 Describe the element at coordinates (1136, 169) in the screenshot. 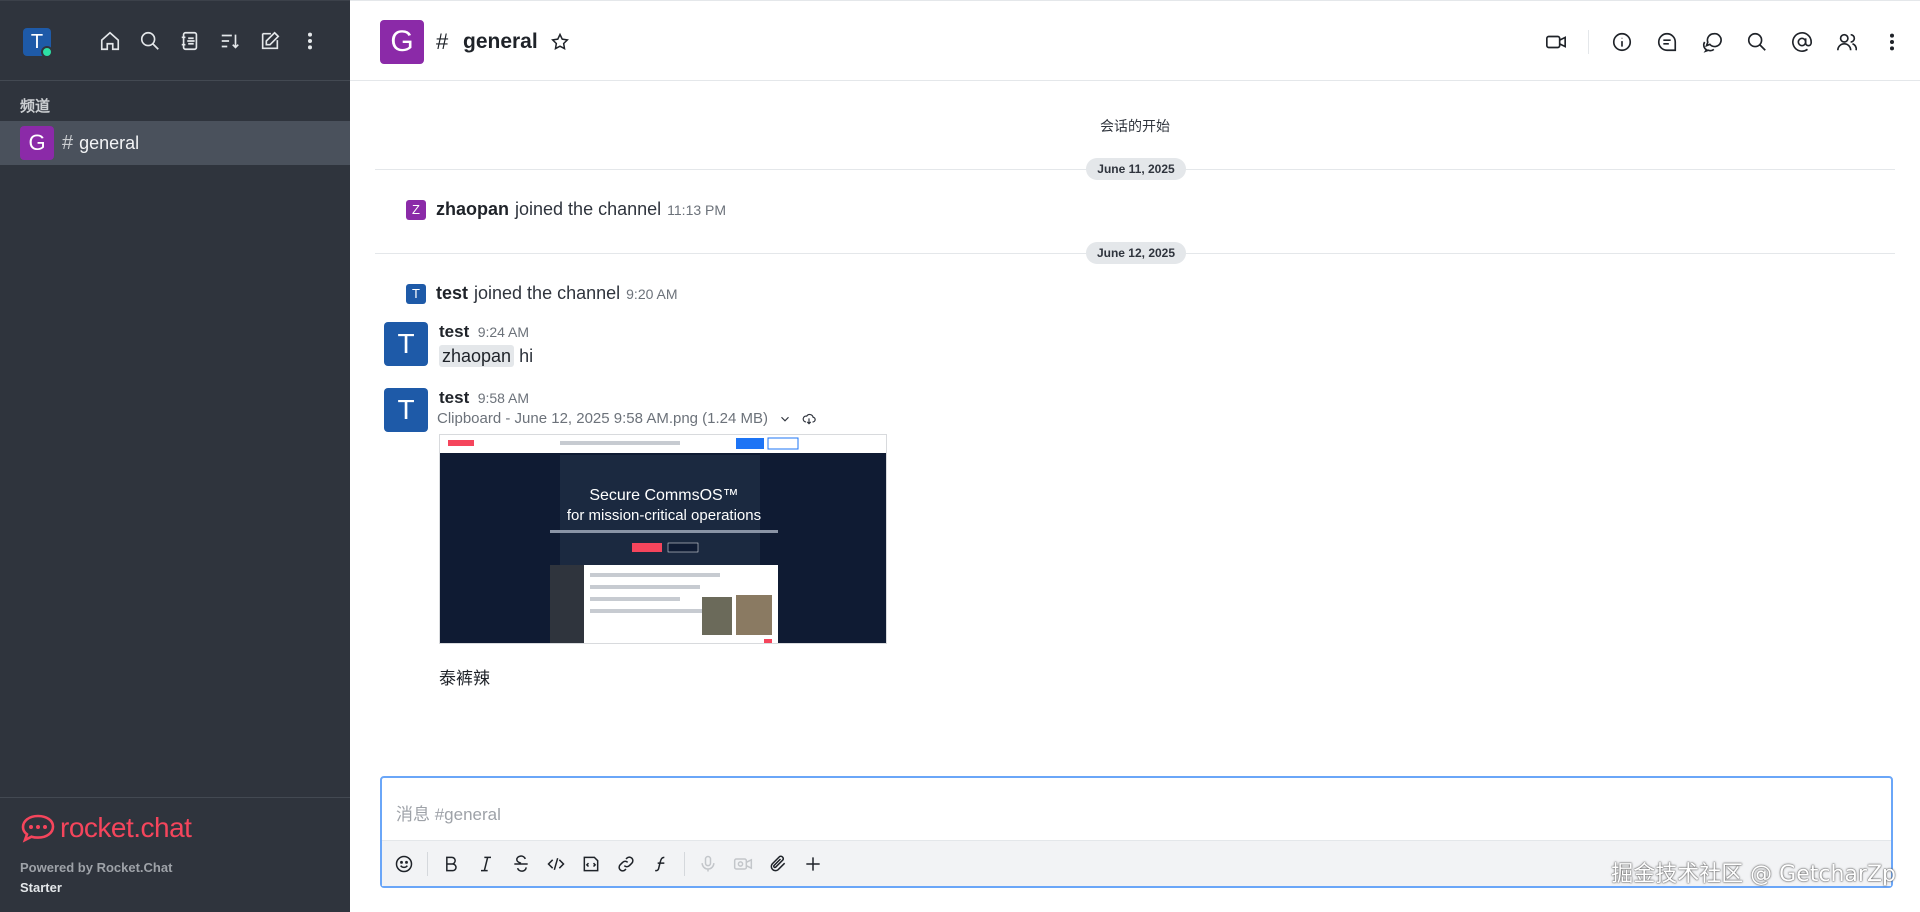

I see `date-badge: June 11, 2025` at that location.